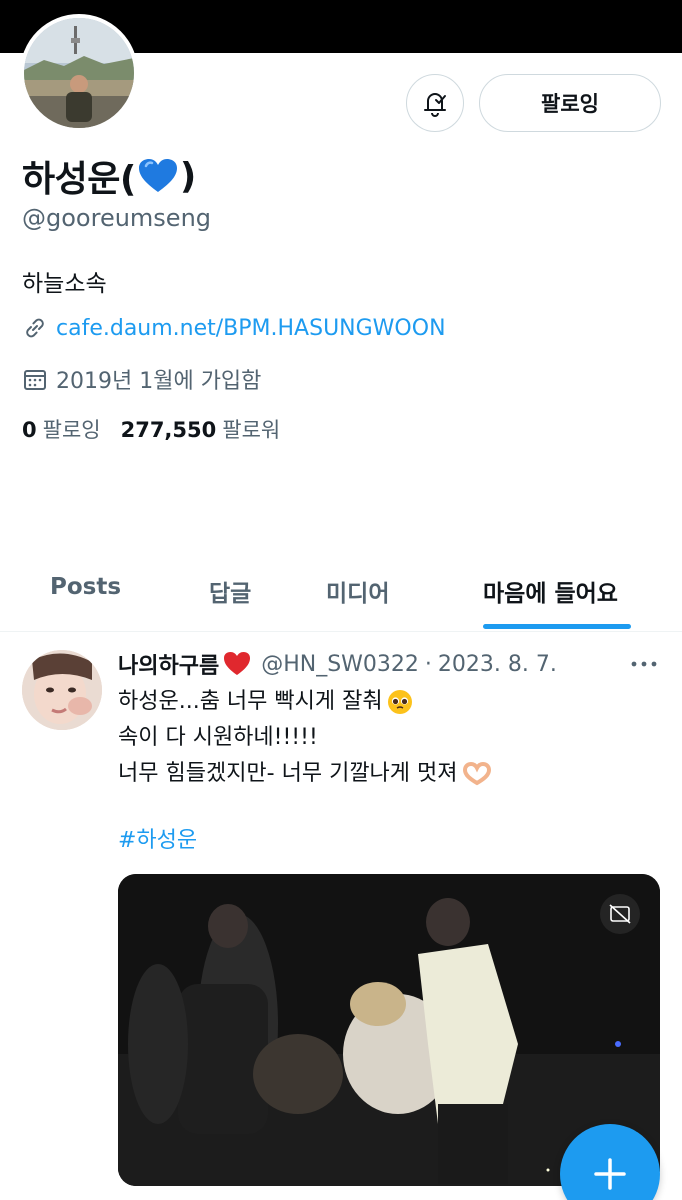  Describe the element at coordinates (29, 430) in the screenshot. I see `following-count: 0` at that location.